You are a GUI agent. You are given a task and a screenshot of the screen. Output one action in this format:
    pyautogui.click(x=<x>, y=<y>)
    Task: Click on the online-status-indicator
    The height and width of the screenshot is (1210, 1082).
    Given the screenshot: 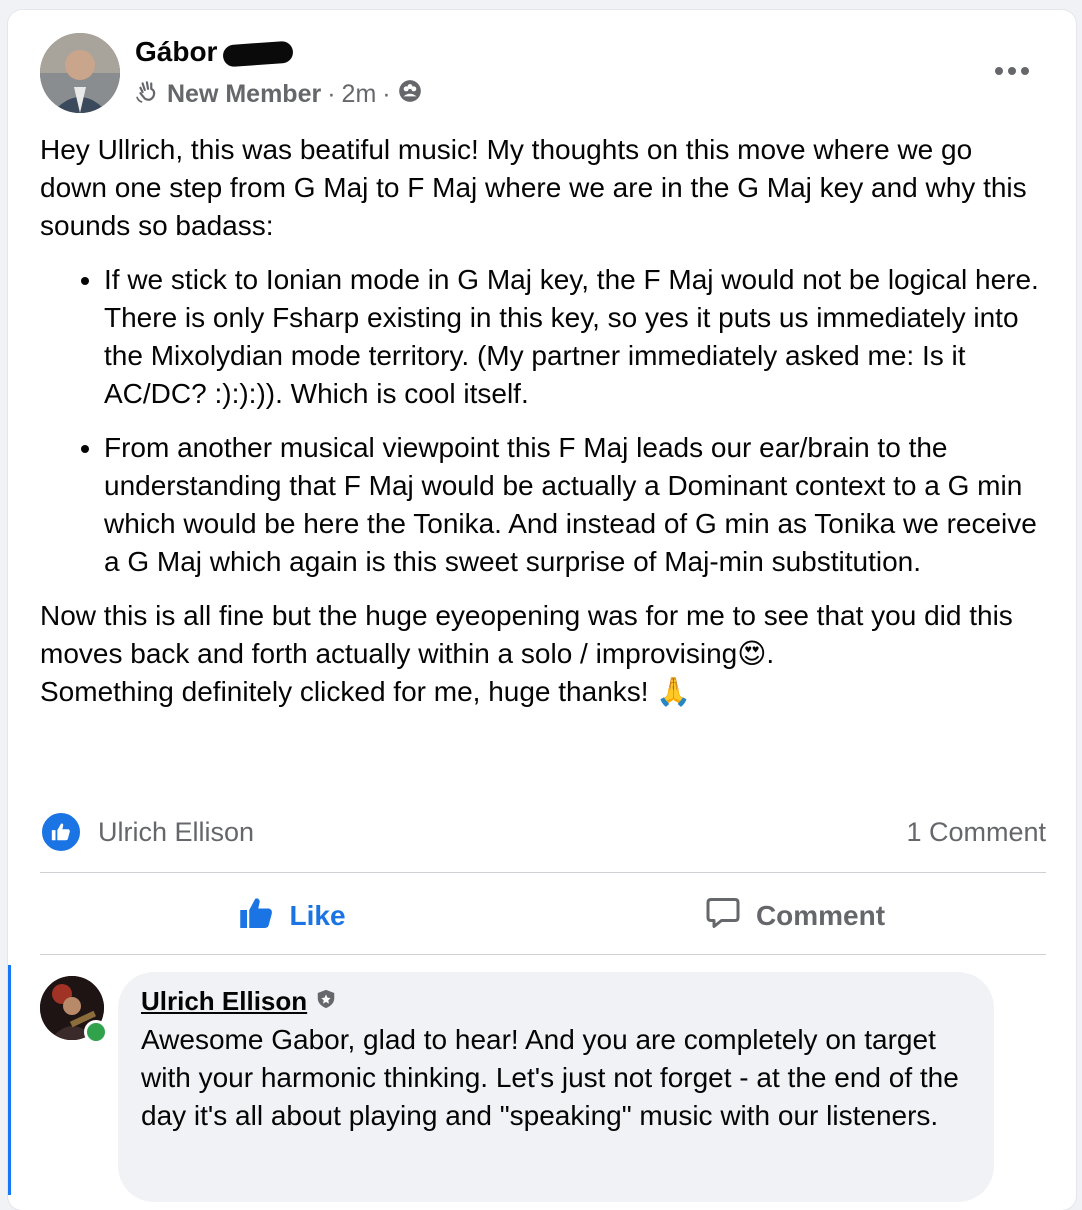 What is the action you would take?
    pyautogui.click(x=96, y=1032)
    